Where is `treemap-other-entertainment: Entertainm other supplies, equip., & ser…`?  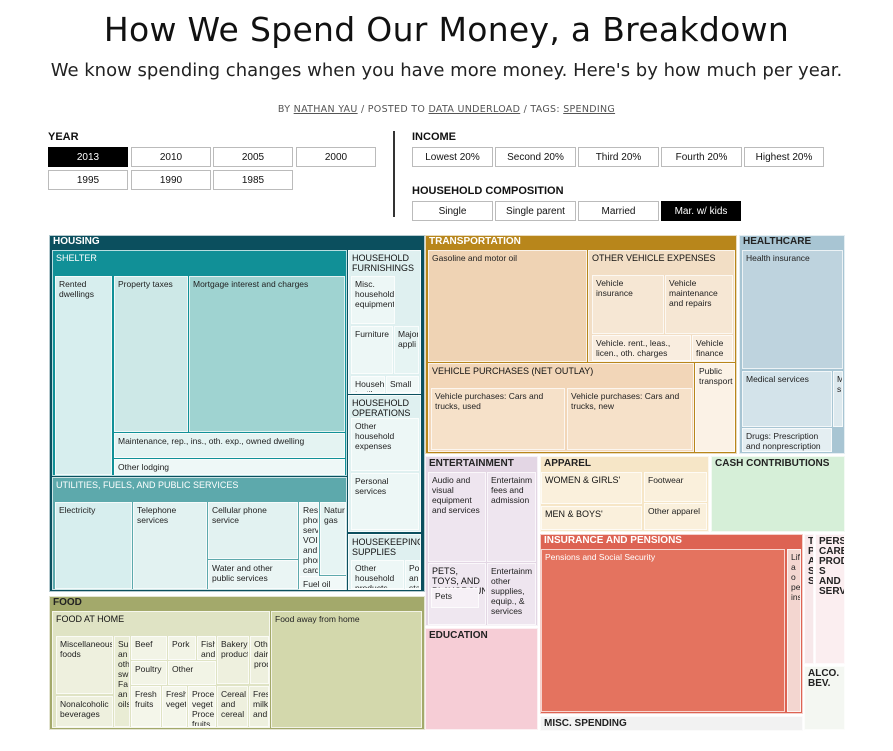 treemap-other-entertainment: Entertainm other supplies, equip., & ser… is located at coordinates (511, 594).